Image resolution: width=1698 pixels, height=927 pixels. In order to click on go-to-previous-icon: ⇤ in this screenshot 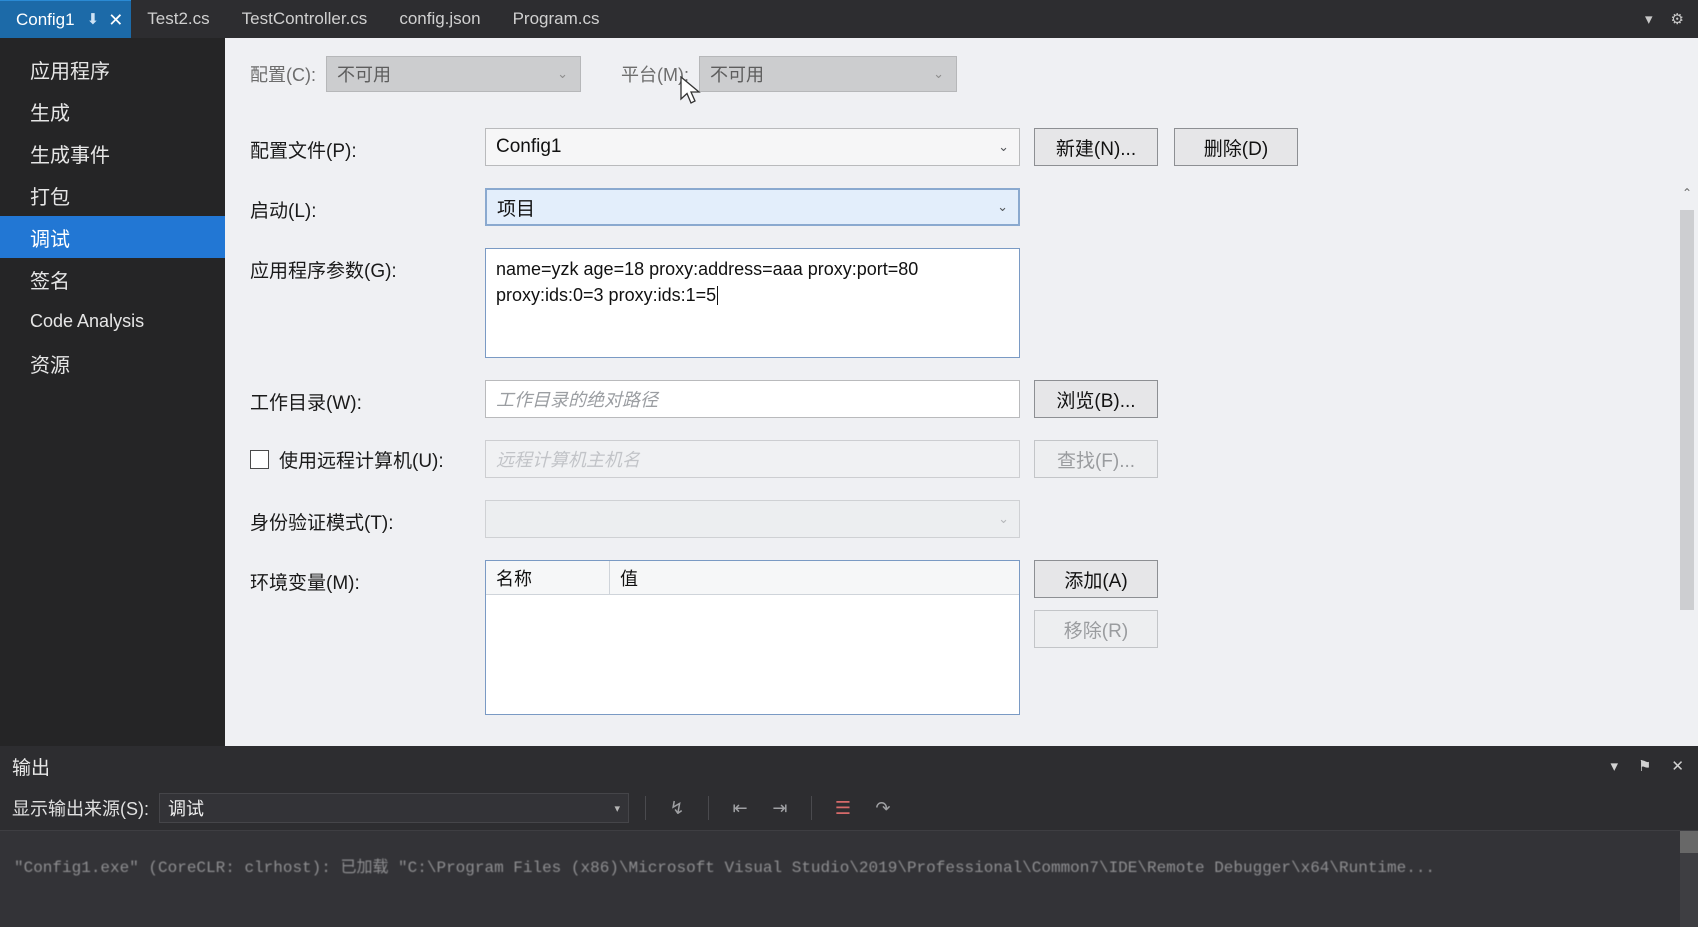, I will do `click(740, 808)`.